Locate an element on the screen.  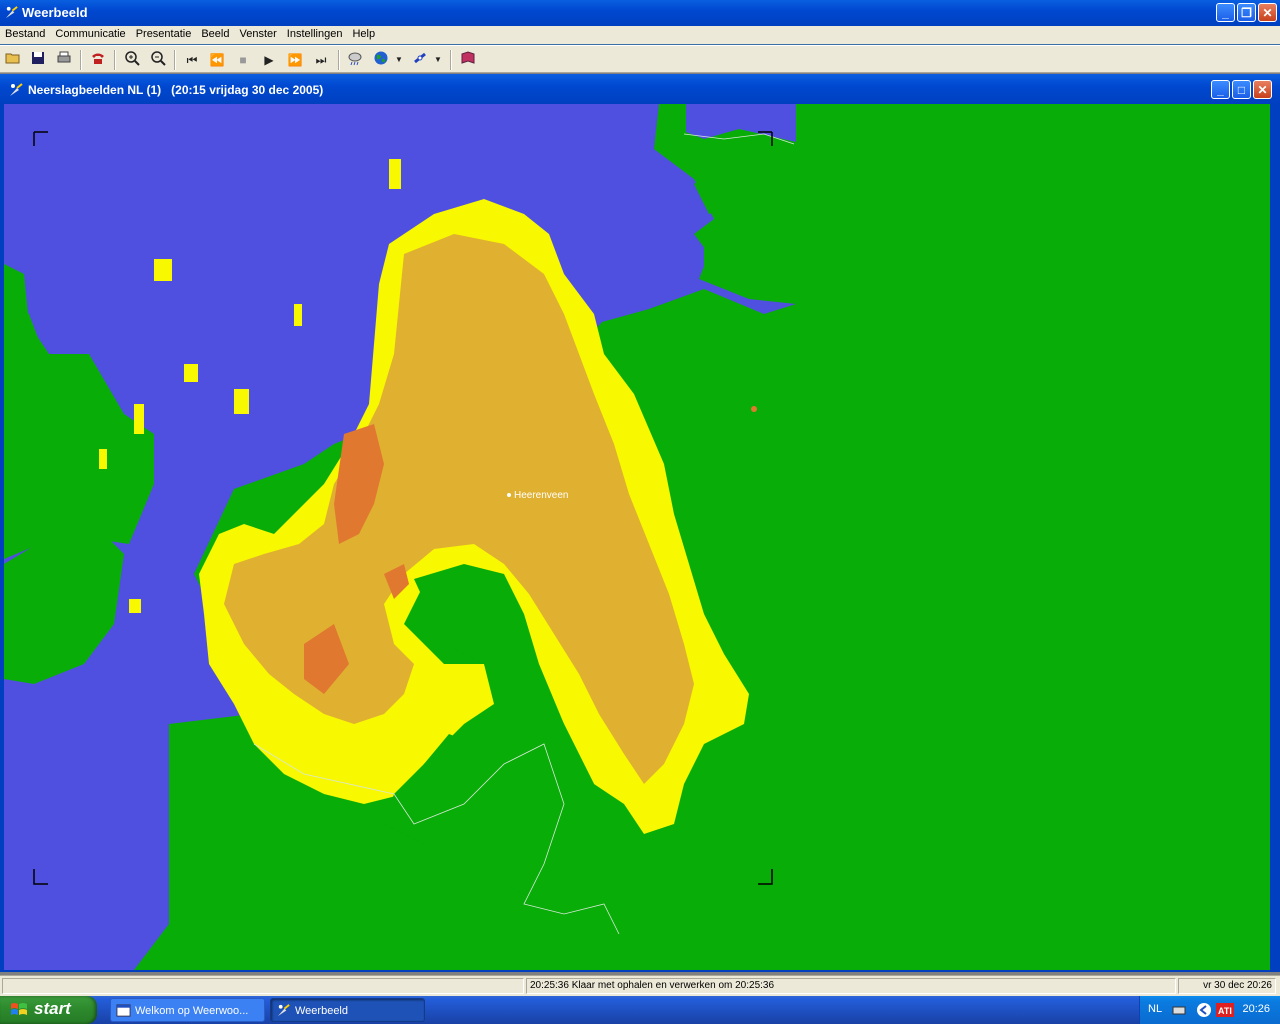
toolbar: ⏮ ⏪ ■ ▶ ⏩ ⏭ ▼ ▼ is located at coordinates (640, 59).